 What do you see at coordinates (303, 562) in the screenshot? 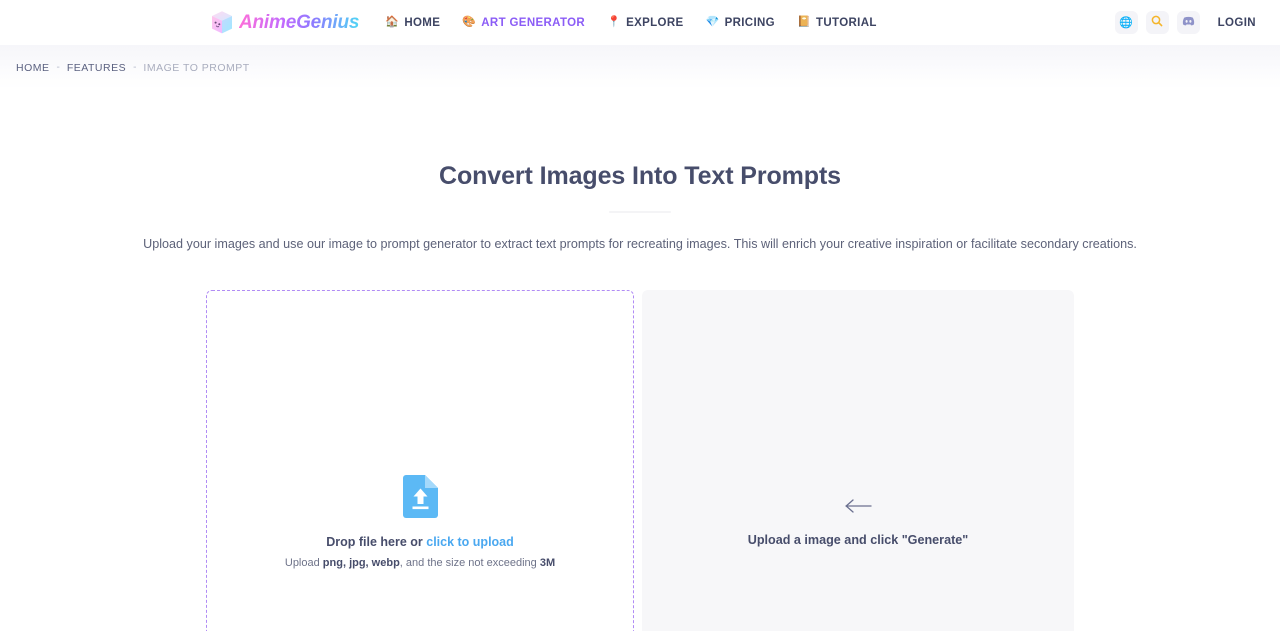
I see `hint-prefix: Upload` at bounding box center [303, 562].